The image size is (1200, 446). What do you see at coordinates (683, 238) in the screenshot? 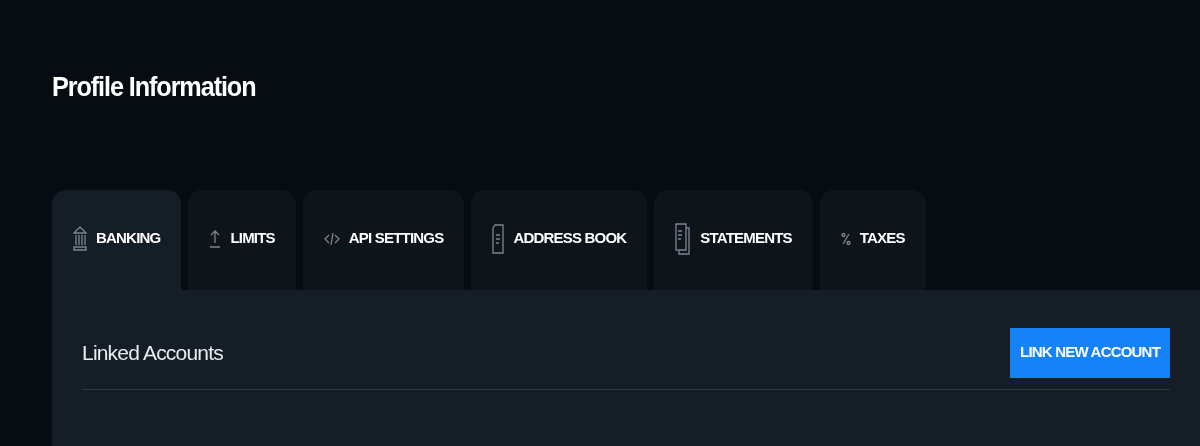
I see `documents-icon` at bounding box center [683, 238].